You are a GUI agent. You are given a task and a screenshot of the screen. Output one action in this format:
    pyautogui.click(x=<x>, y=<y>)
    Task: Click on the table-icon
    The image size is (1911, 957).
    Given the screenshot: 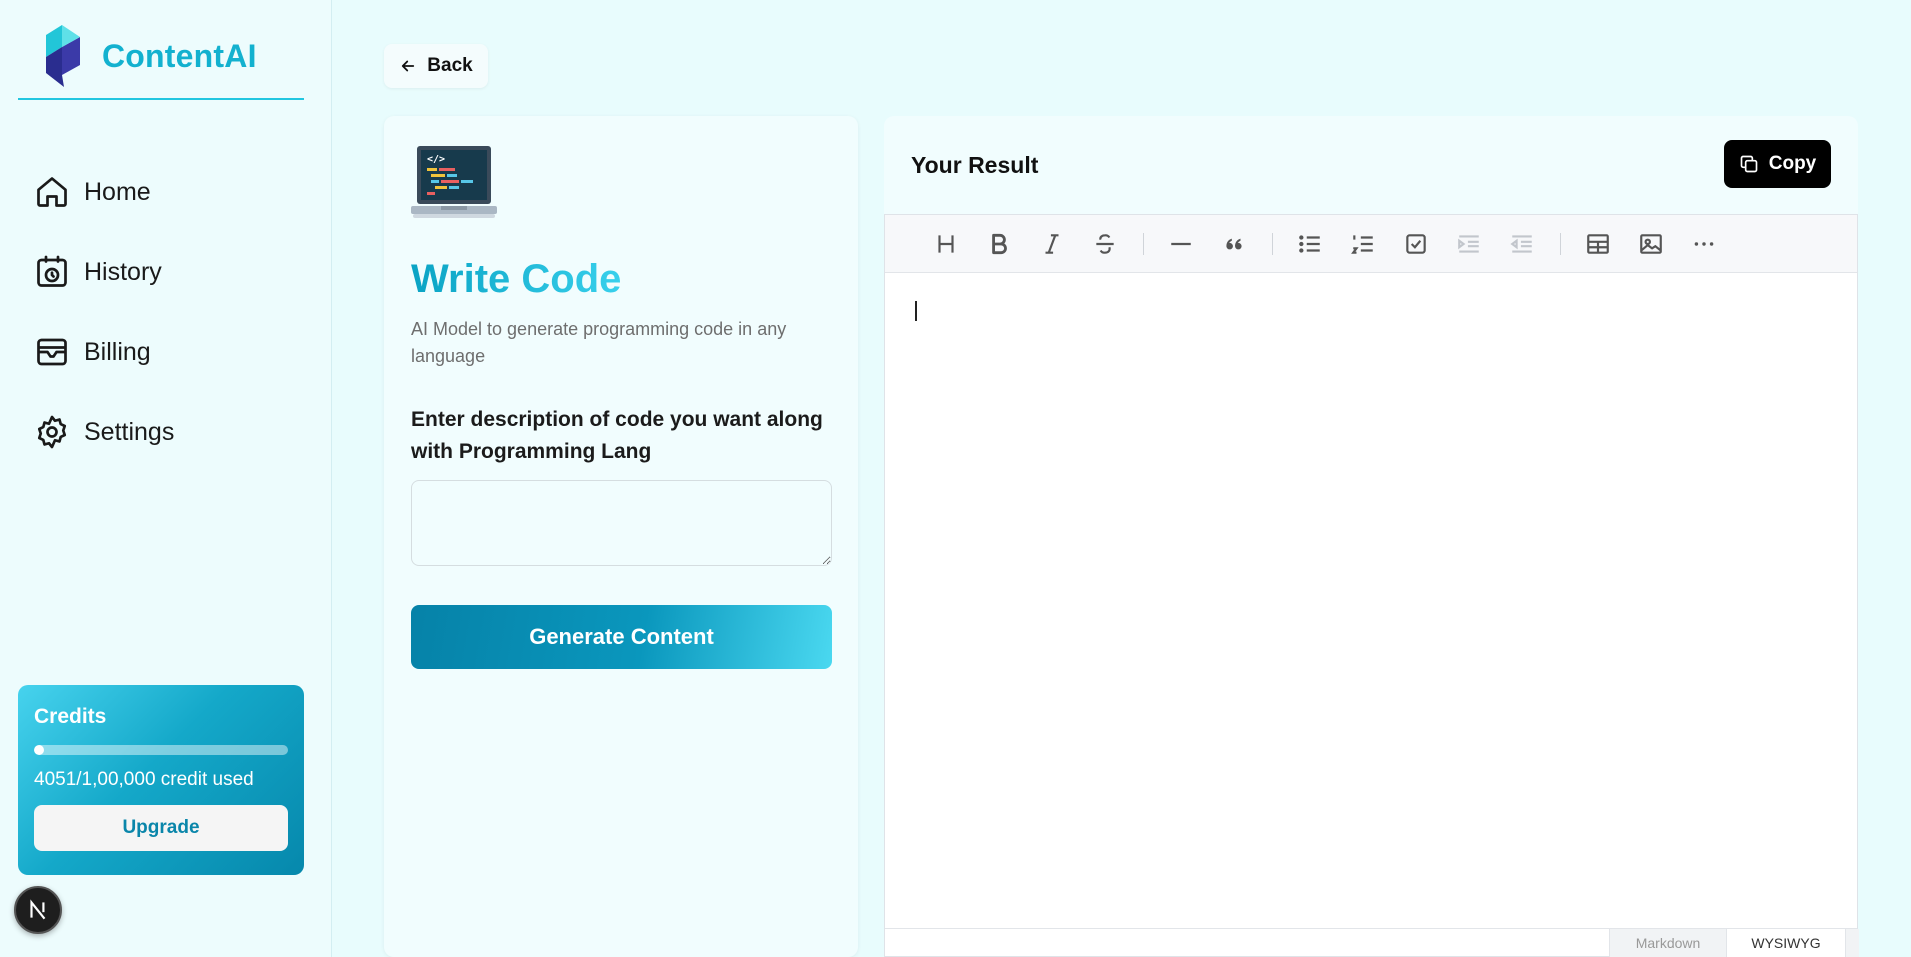 What is the action you would take?
    pyautogui.click(x=1598, y=243)
    